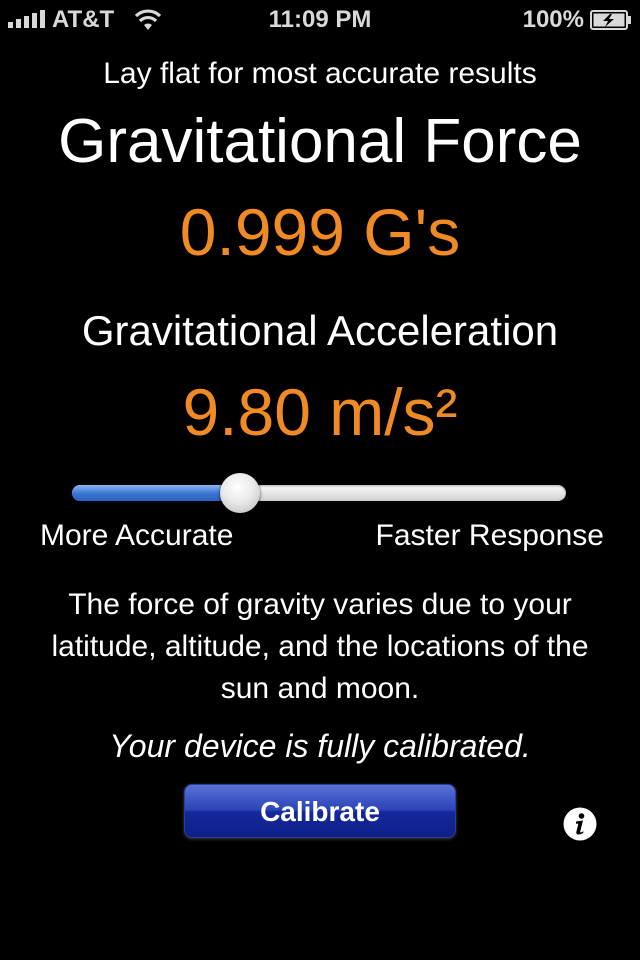 Image resolution: width=640 pixels, height=960 pixels. I want to click on info-icon, so click(580, 824).